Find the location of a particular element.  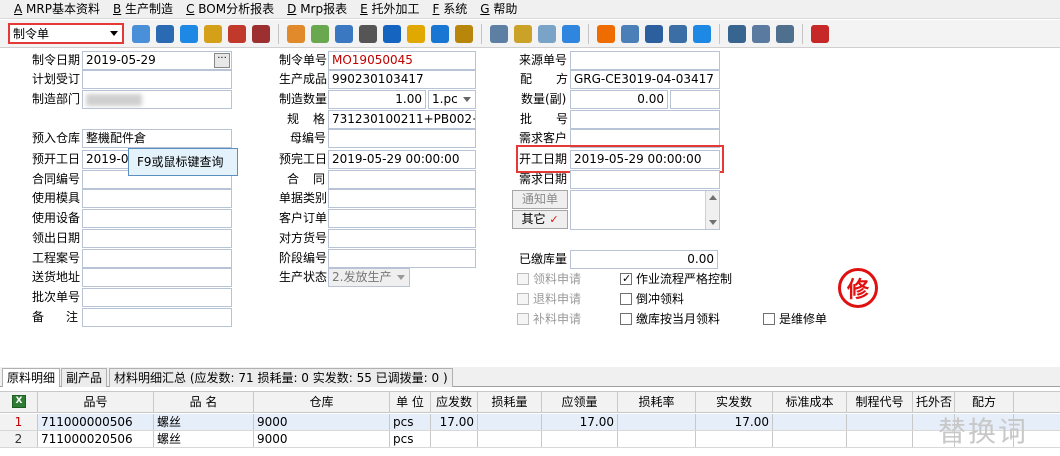

monitor-icon is located at coordinates (678, 34).